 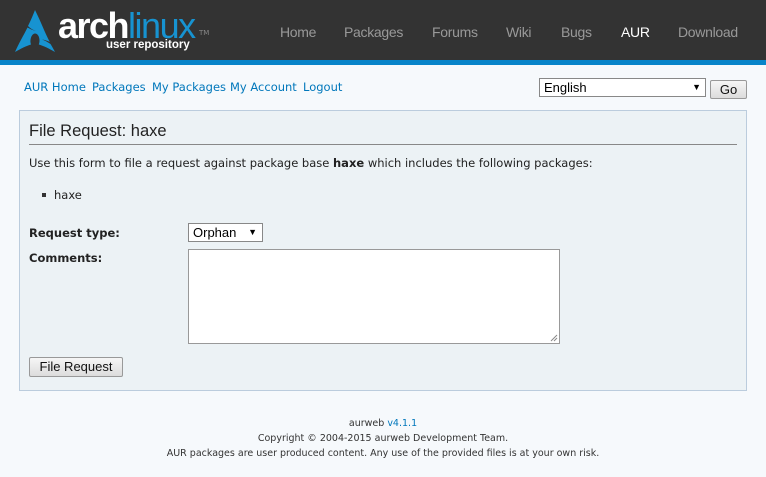 I want to click on topnav-wiki: Wiki, so click(x=519, y=32).